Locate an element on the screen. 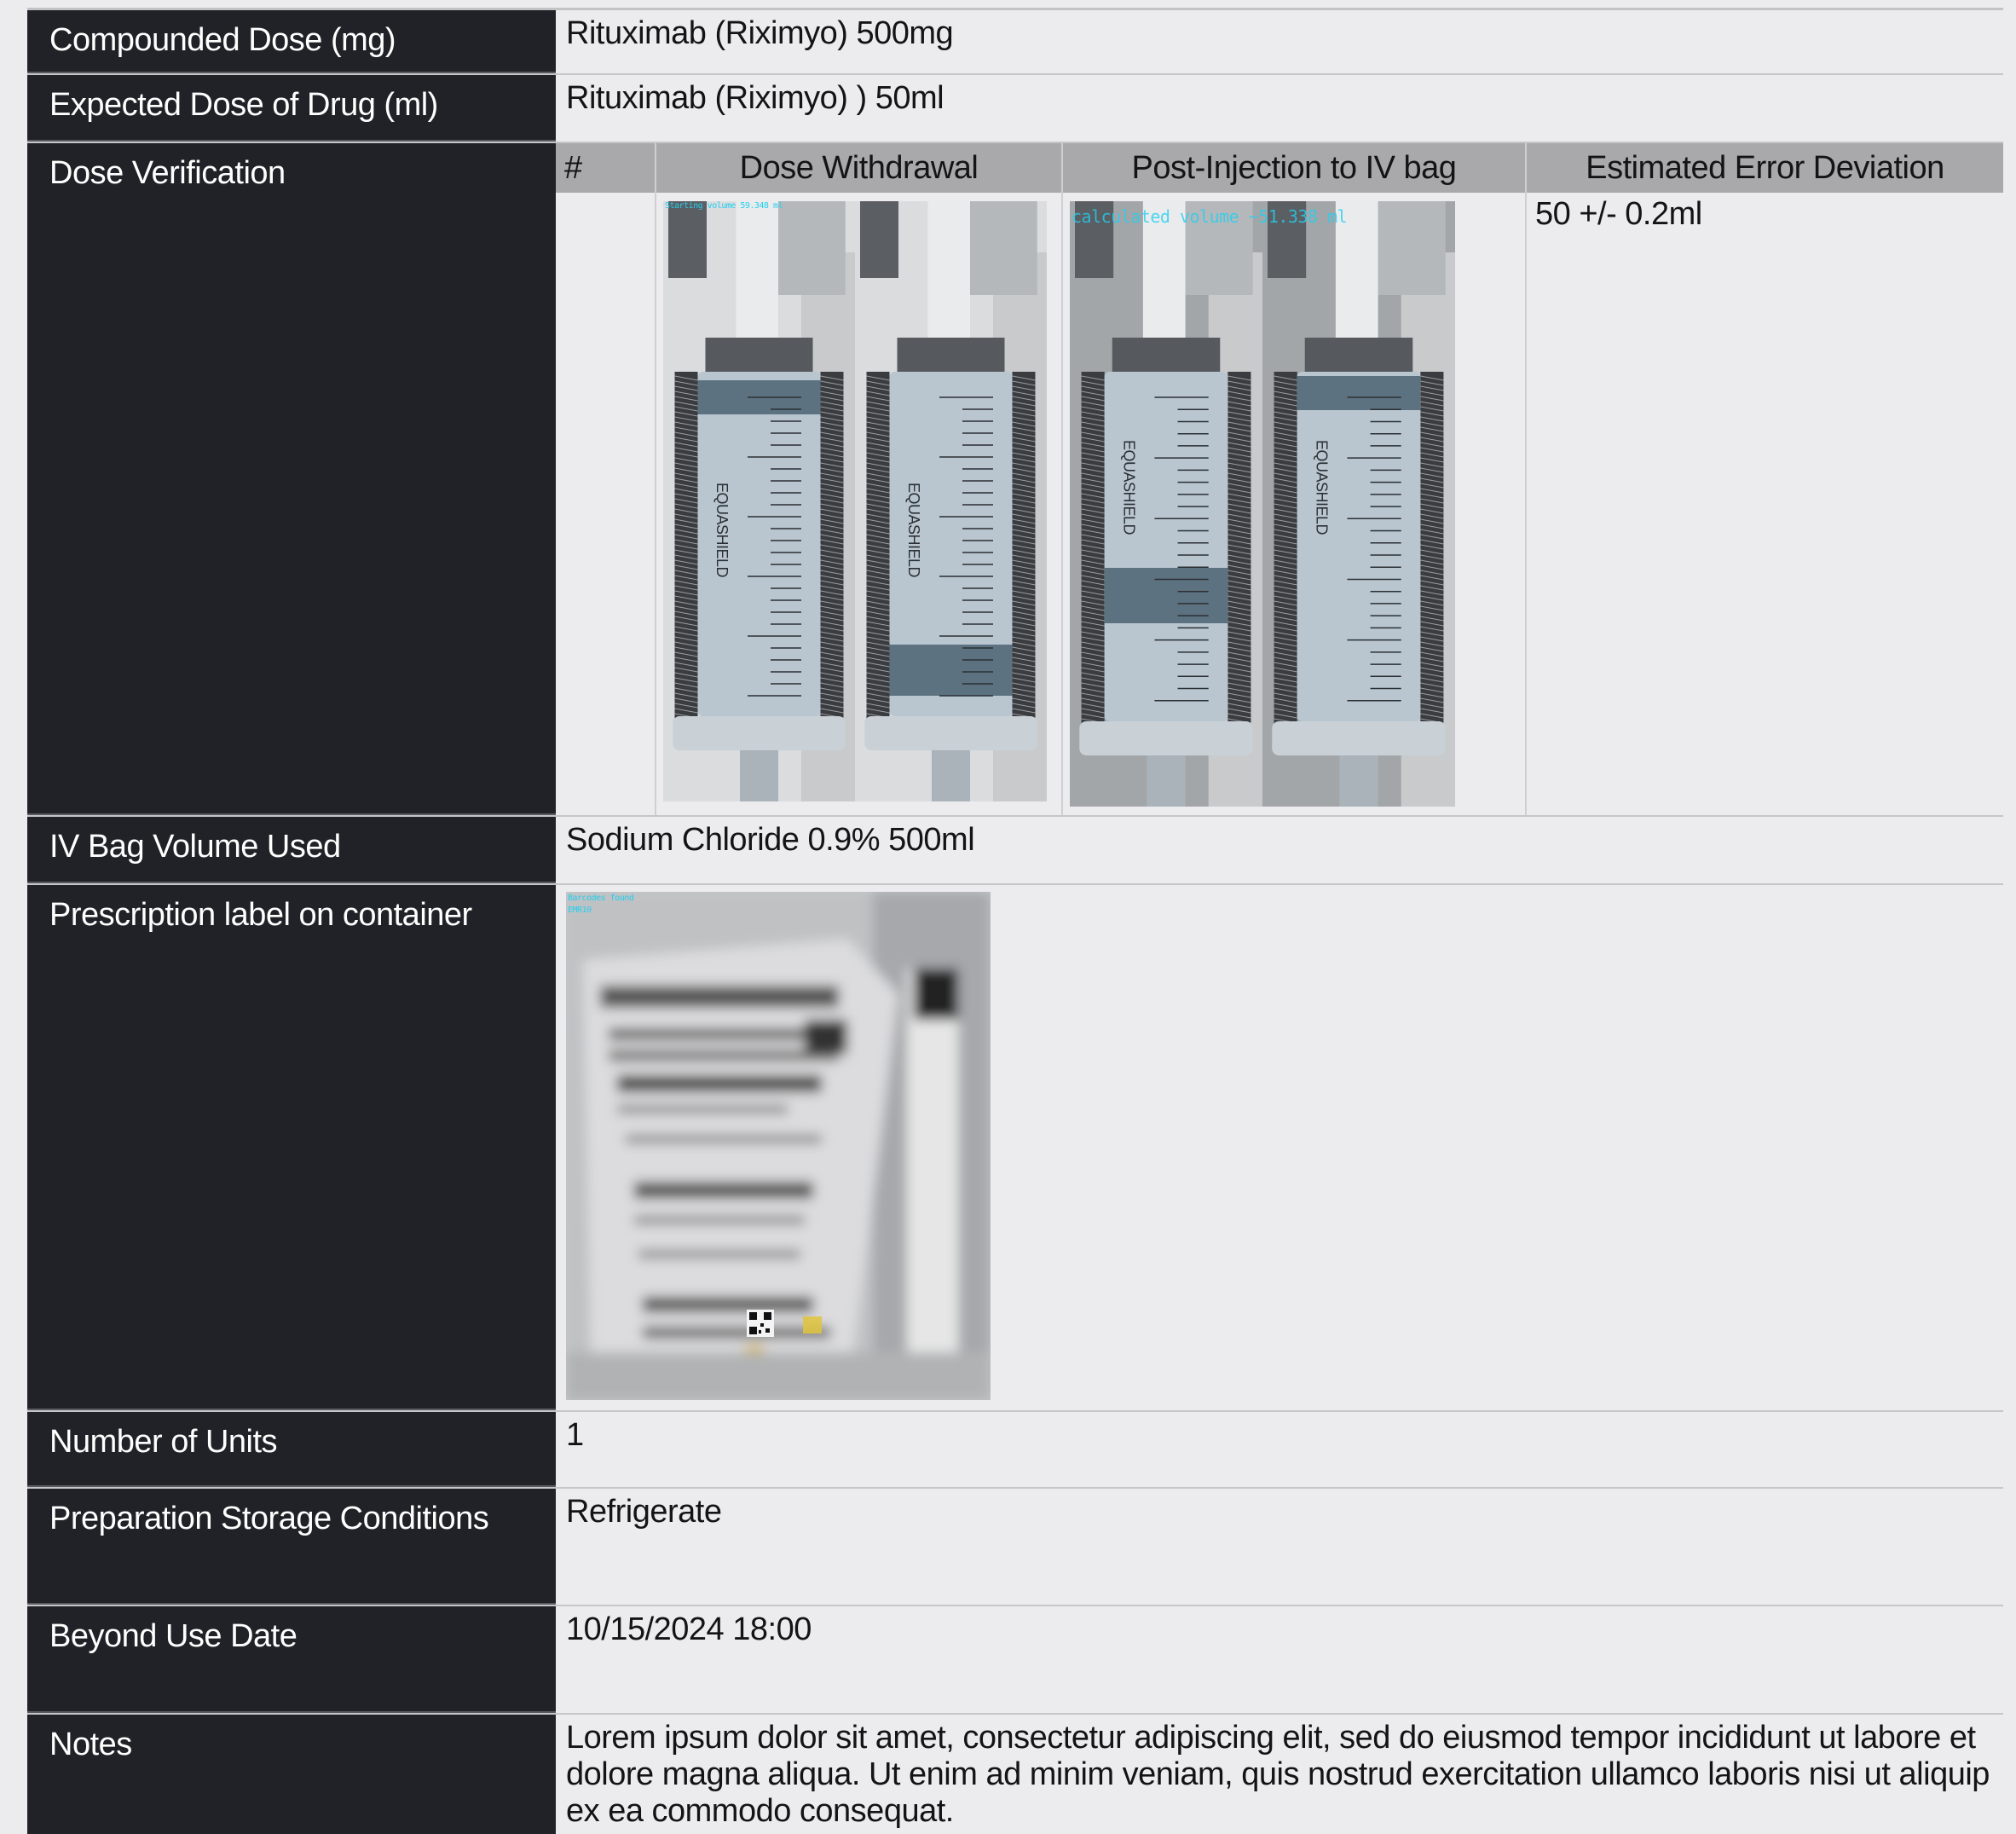  withdrawal-overlay-text: Starting volume 59.348 ml is located at coordinates (724, 206).